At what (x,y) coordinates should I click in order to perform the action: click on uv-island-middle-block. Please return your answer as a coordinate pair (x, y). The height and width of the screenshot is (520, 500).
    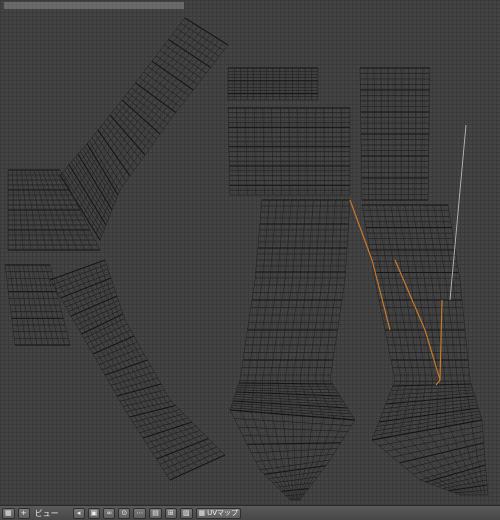
    Looking at the image, I should click on (289, 151).